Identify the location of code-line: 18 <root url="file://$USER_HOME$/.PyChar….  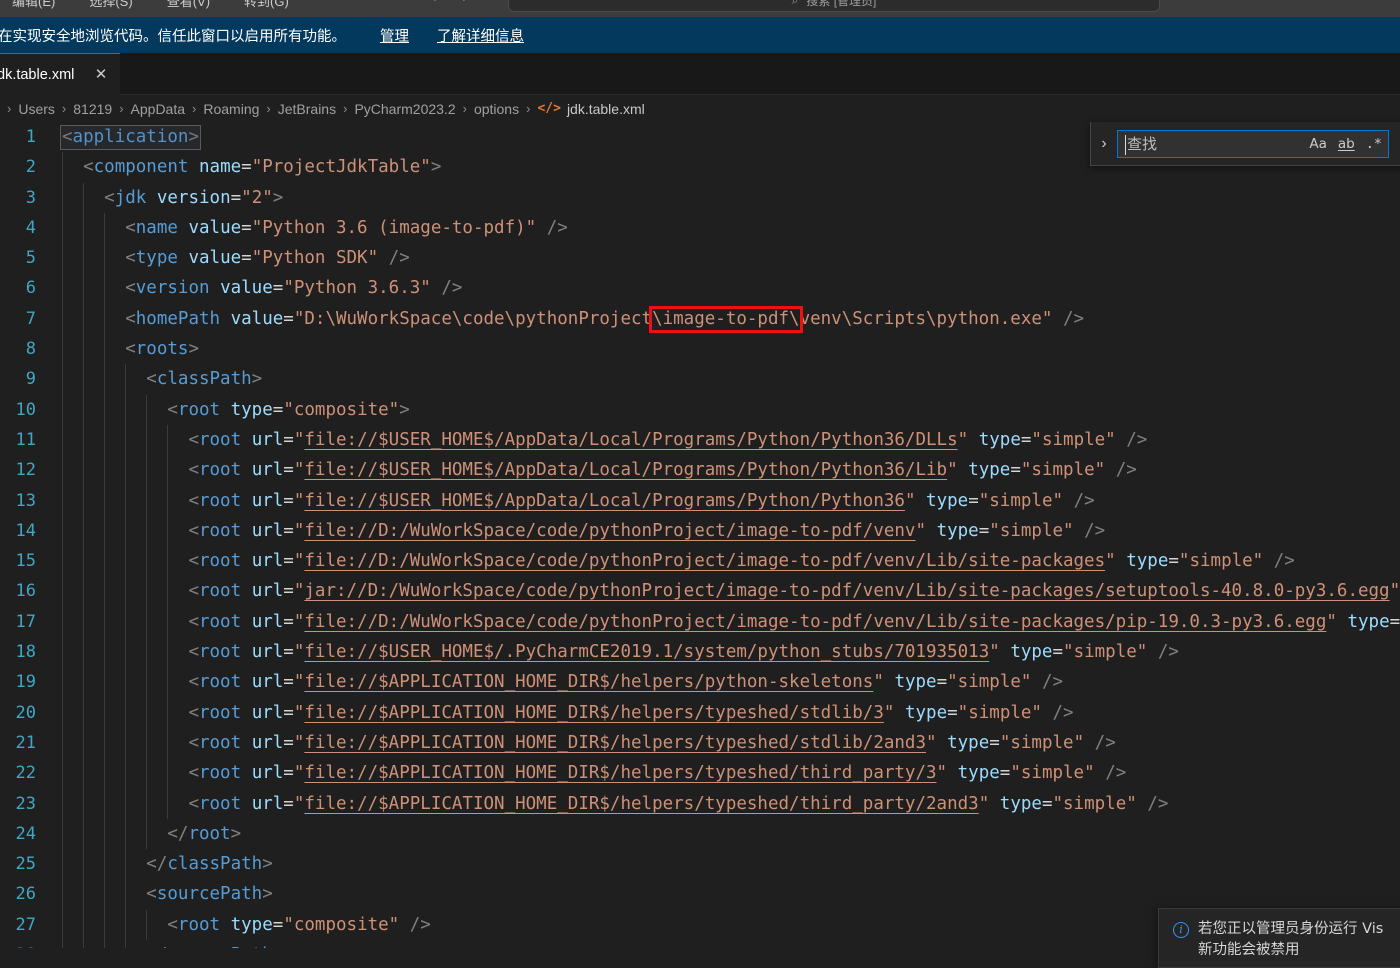
(700, 652).